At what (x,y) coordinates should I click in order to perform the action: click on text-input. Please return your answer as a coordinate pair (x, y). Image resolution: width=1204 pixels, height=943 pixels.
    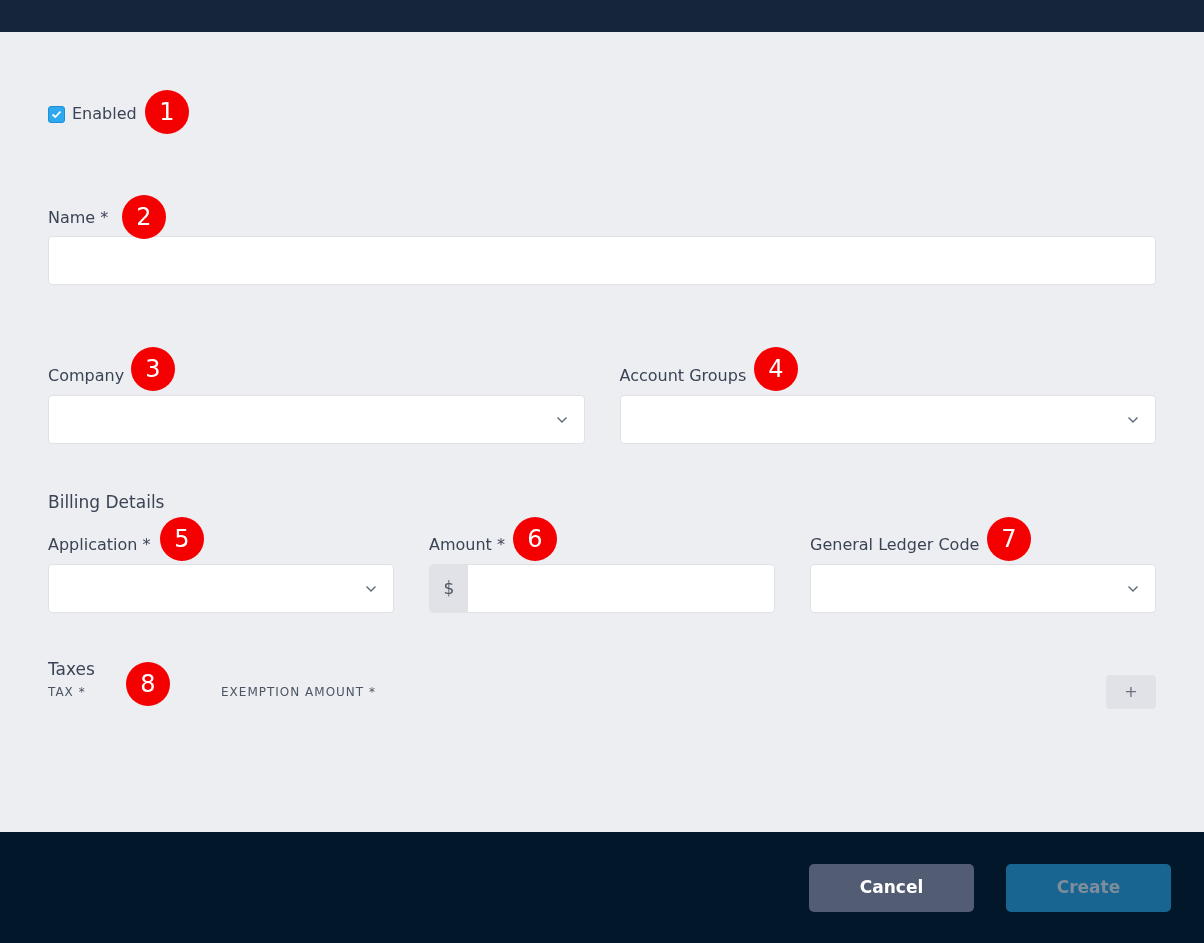
    Looking at the image, I should click on (602, 260).